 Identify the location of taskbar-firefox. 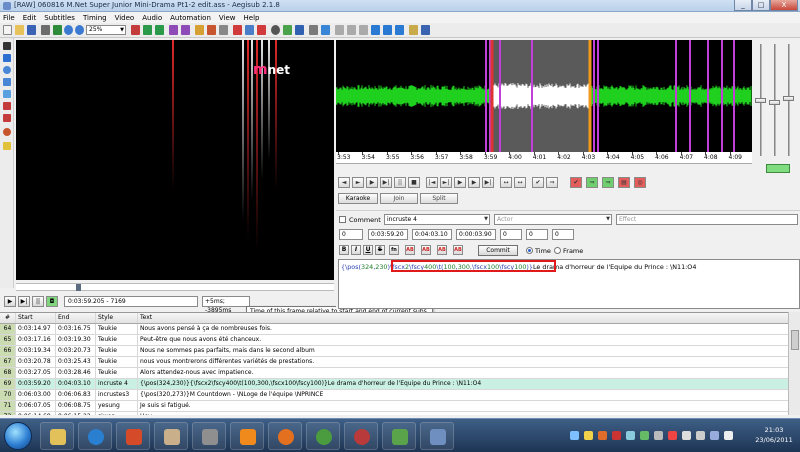
(285, 436).